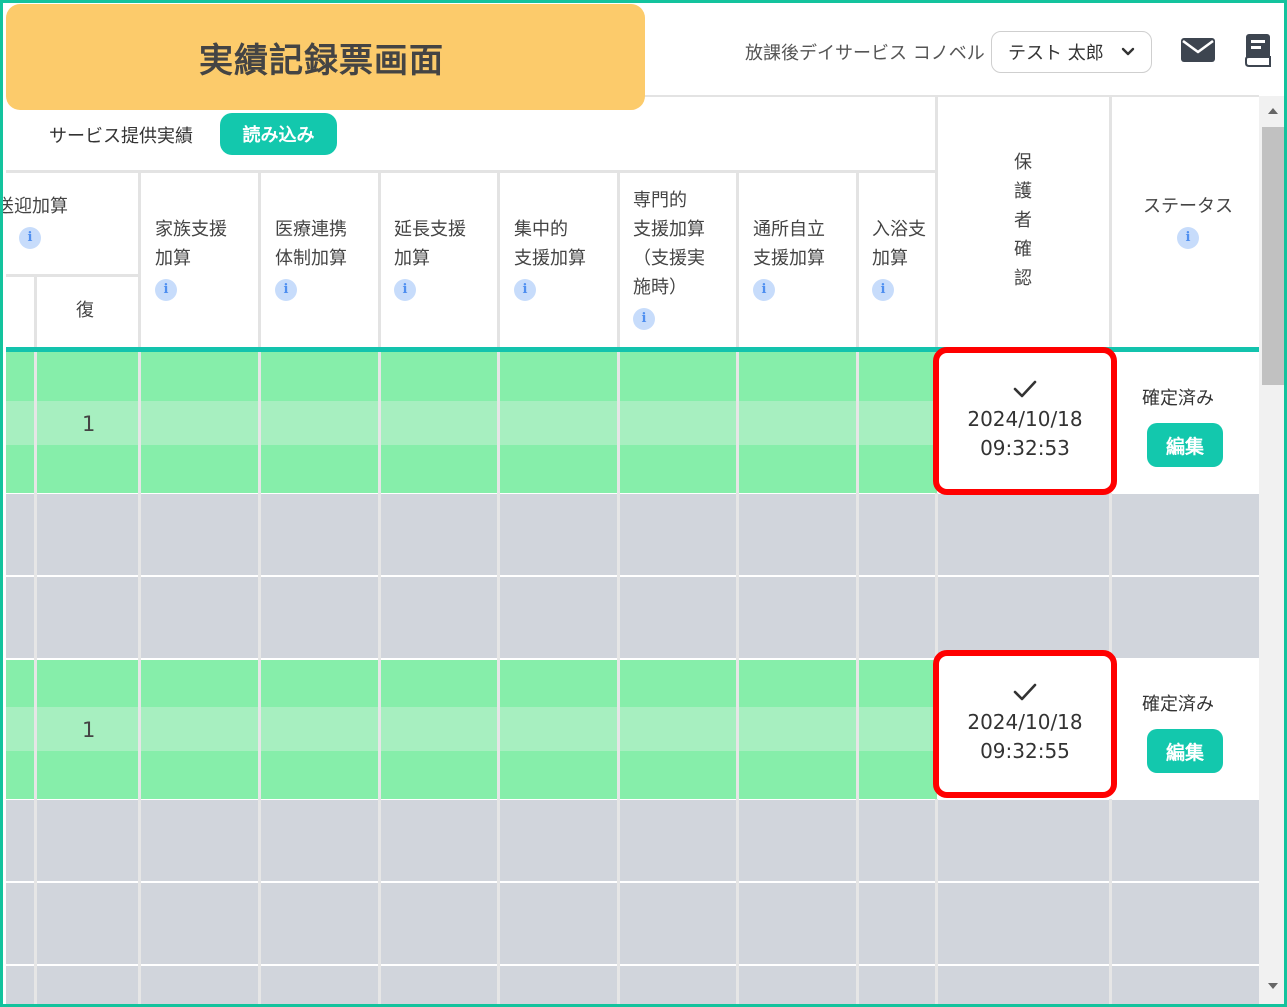 This screenshot has width=1287, height=1007. Describe the element at coordinates (1023, 191) in the screenshot. I see `col-header-char: 護` at that location.